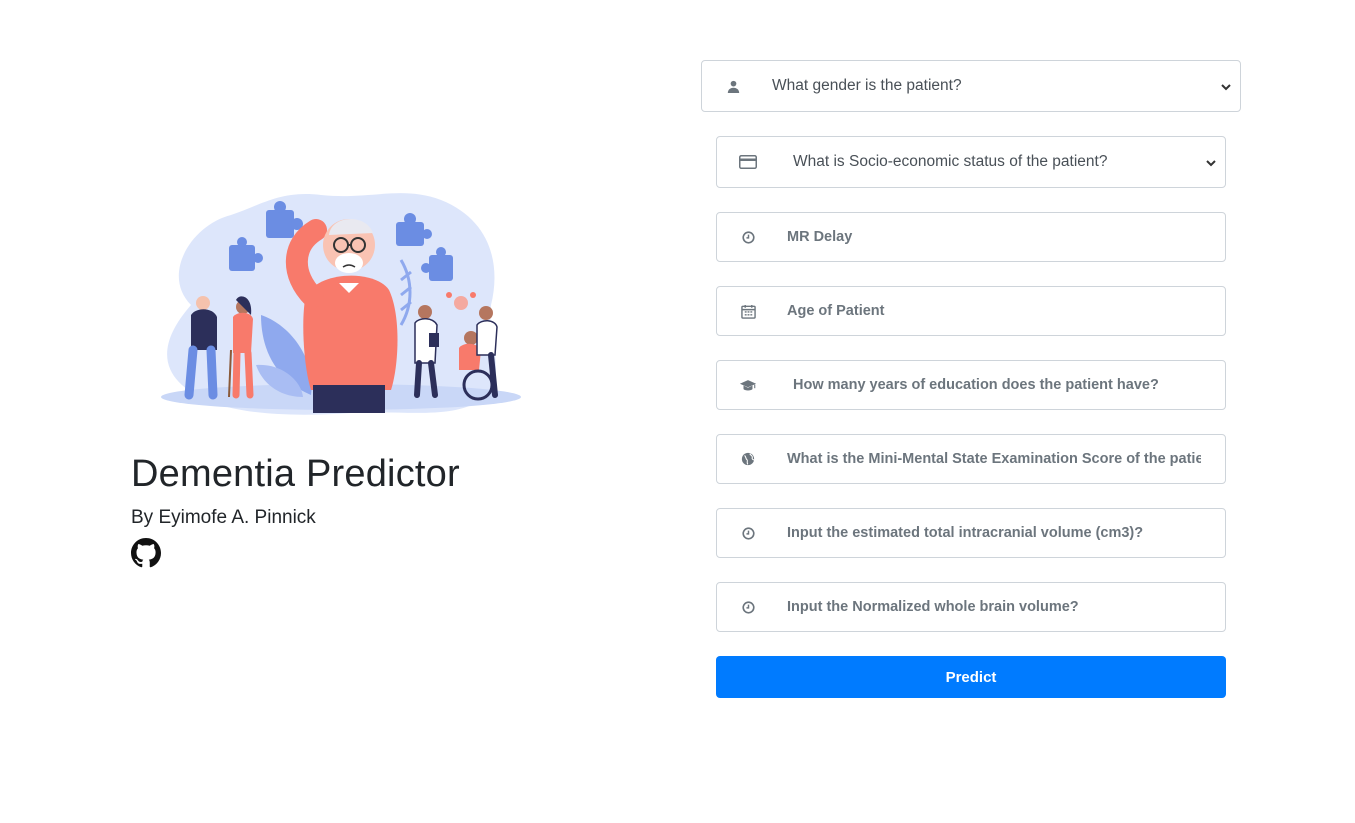 The height and width of the screenshot is (823, 1355). I want to click on graduation-cap-icon, so click(748, 385).